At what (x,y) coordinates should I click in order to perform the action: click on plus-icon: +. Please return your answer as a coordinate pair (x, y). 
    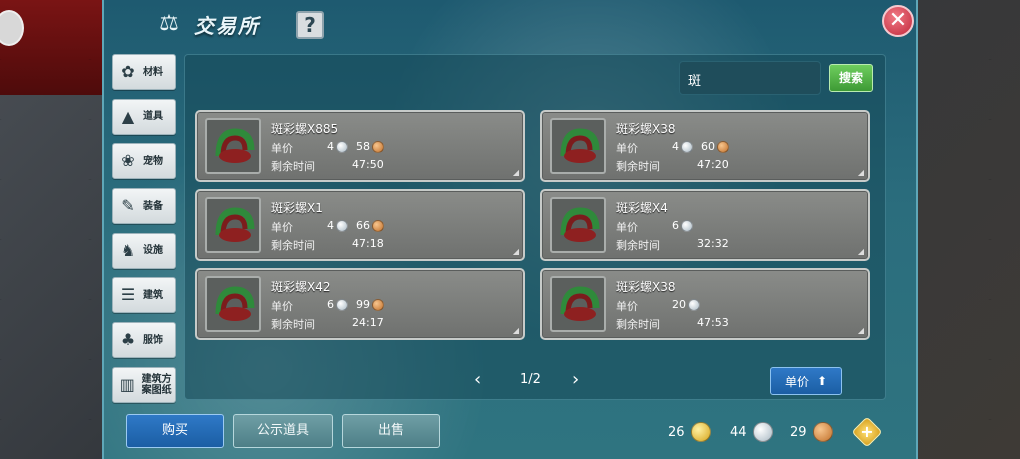
    Looking at the image, I should click on (867, 431).